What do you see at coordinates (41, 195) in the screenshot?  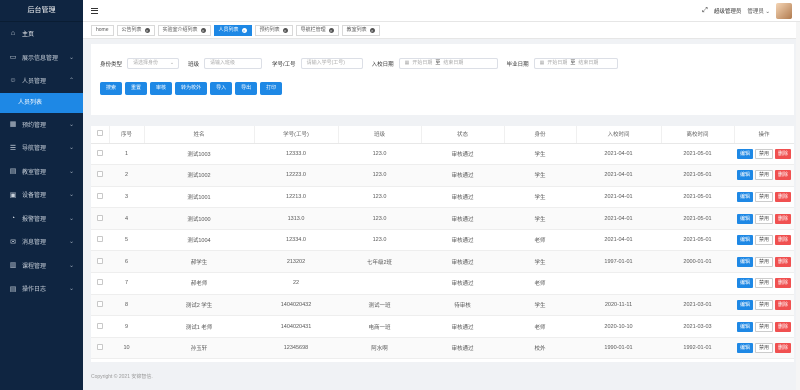 I see `sidebar-item-6: ▣ 设备管理 ⌄` at bounding box center [41, 195].